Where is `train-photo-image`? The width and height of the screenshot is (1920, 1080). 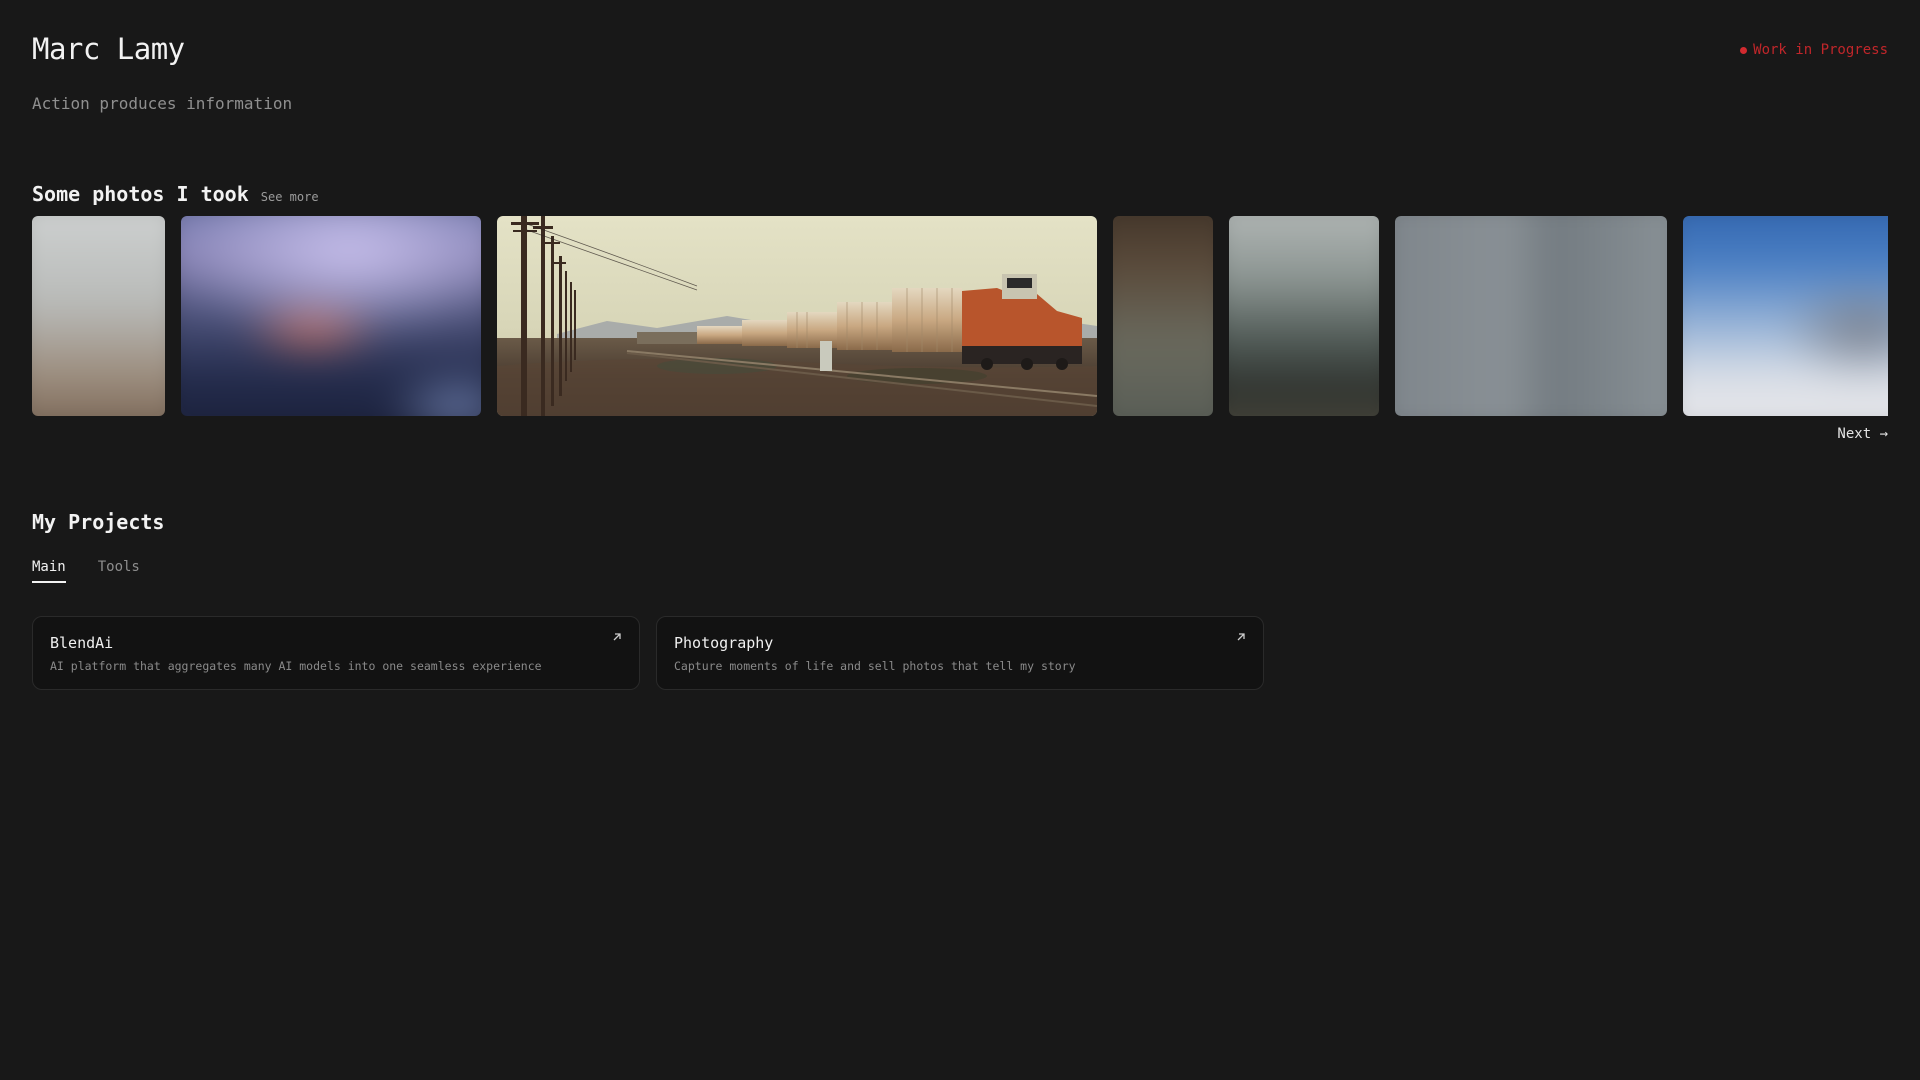 train-photo-image is located at coordinates (797, 316).